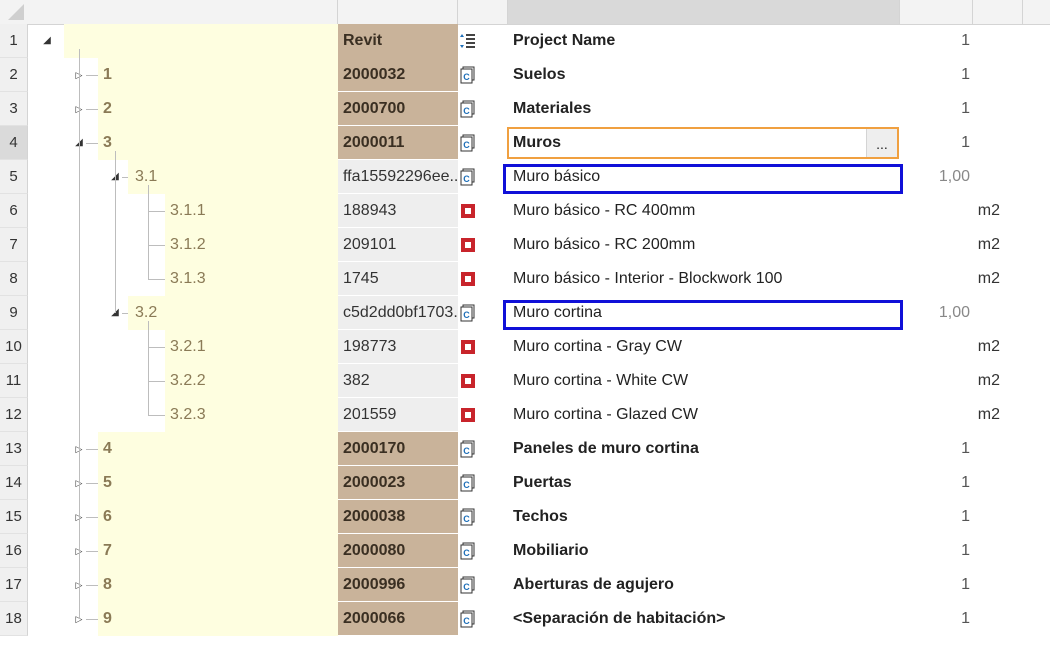  What do you see at coordinates (183, 381) in the screenshot?
I see `tree-cell: 3.2.2` at bounding box center [183, 381].